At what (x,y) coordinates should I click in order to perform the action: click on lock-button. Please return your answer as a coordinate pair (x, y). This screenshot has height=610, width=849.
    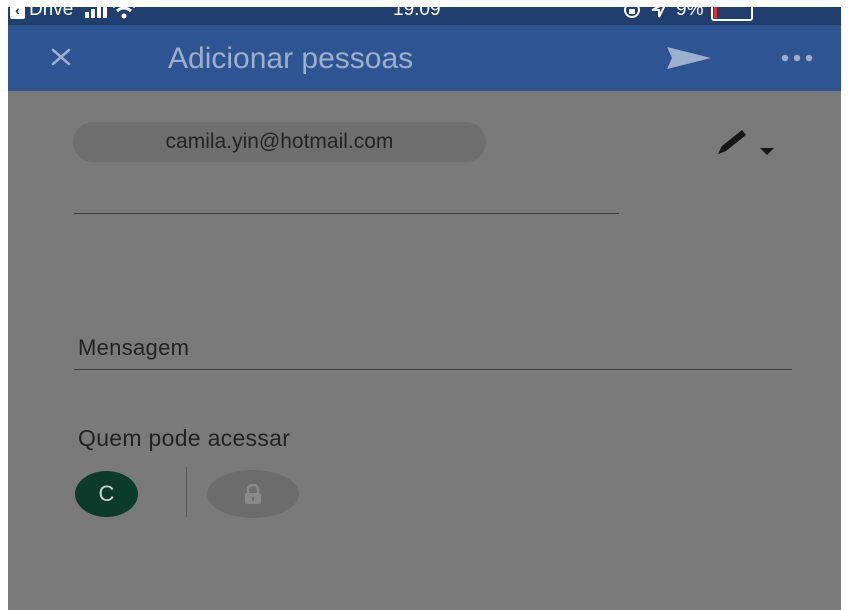
    Looking at the image, I should click on (253, 494).